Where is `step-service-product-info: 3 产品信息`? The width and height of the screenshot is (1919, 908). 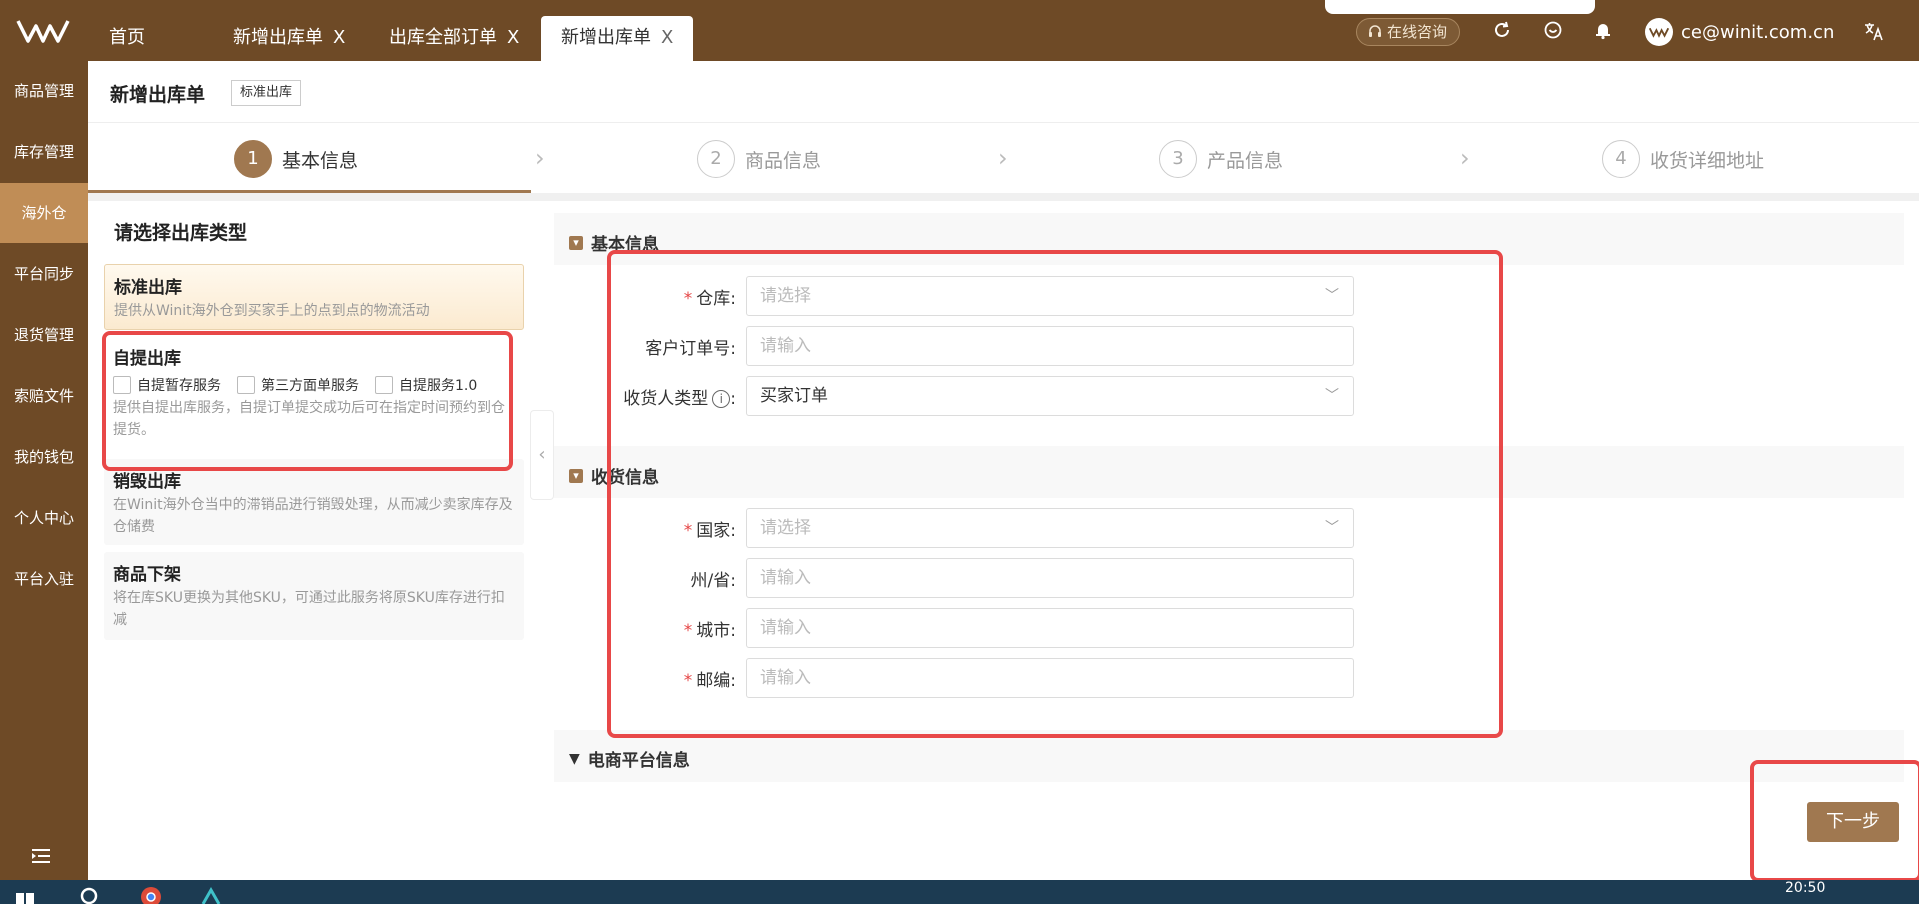
step-service-product-info: 3 产品信息 is located at coordinates (1221, 159).